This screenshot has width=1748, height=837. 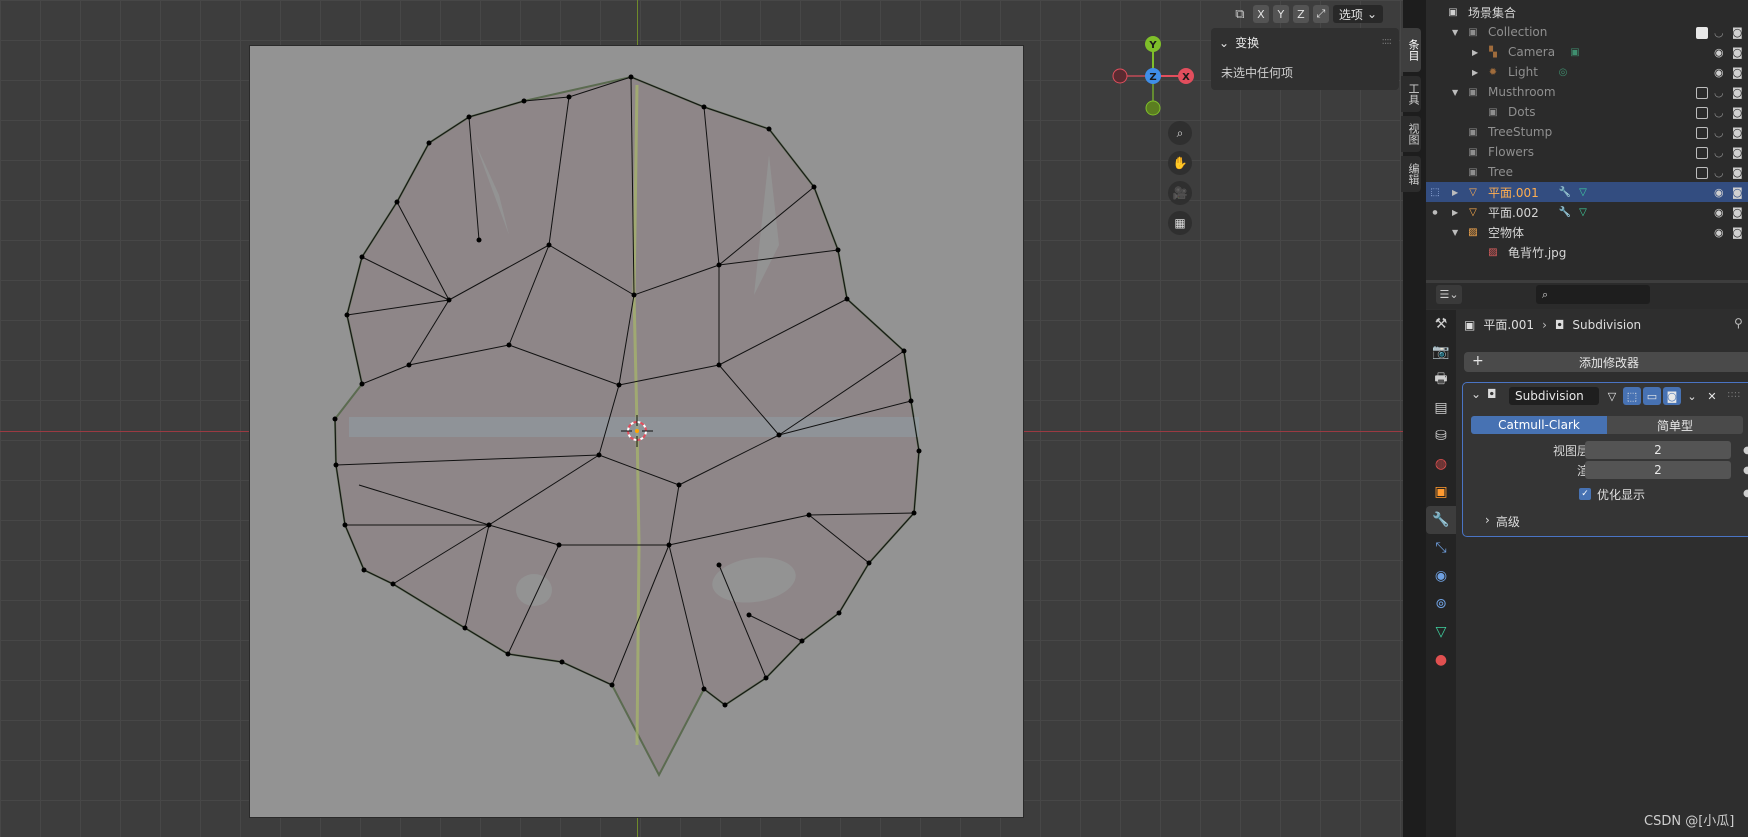 What do you see at coordinates (1441, 380) in the screenshot?
I see `output-icon: 🖶` at bounding box center [1441, 380].